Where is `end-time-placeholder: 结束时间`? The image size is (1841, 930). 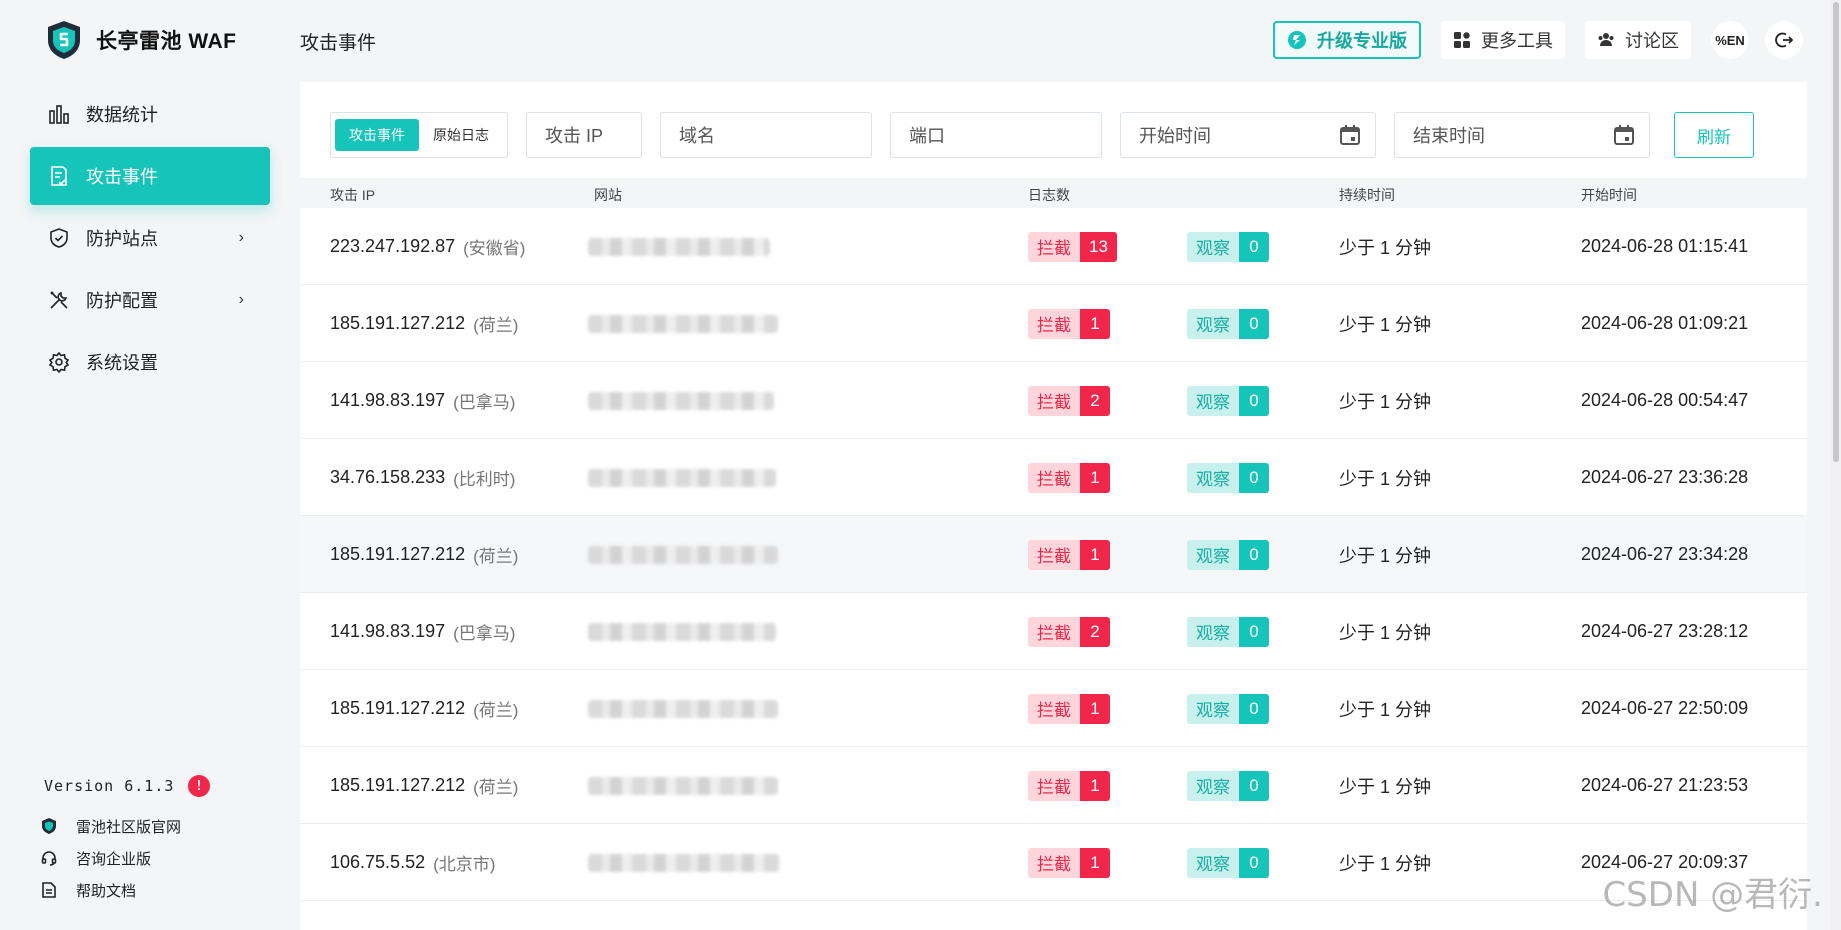
end-time-placeholder: 结束时间 is located at coordinates (1449, 136).